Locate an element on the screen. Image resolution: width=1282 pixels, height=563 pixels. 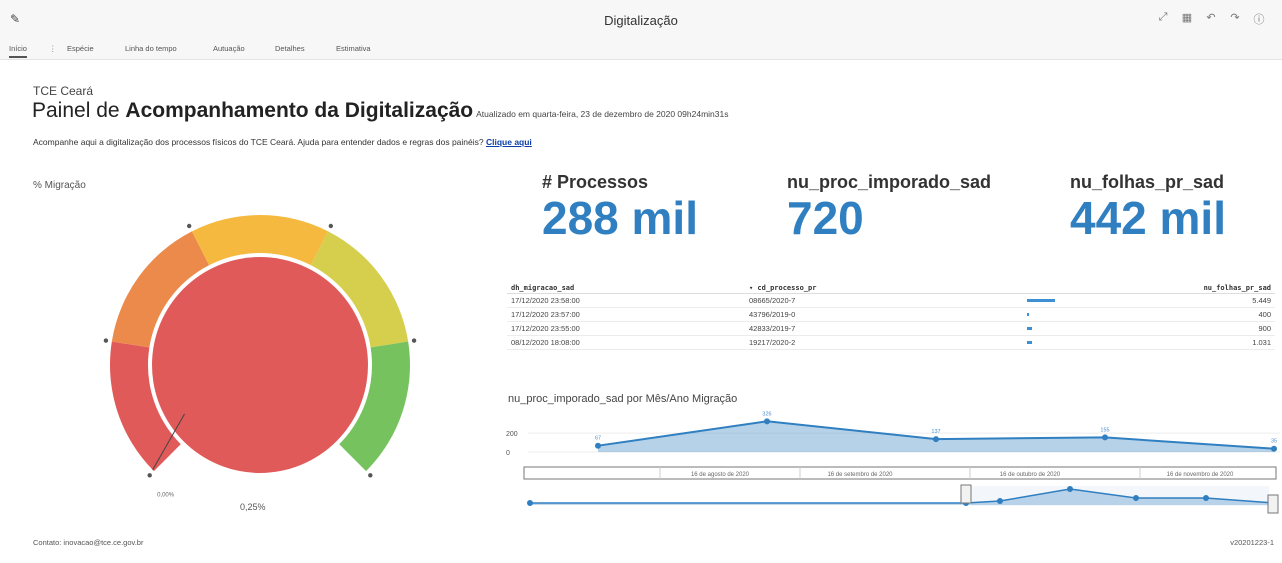
gauge-center is located at coordinates (260, 365).